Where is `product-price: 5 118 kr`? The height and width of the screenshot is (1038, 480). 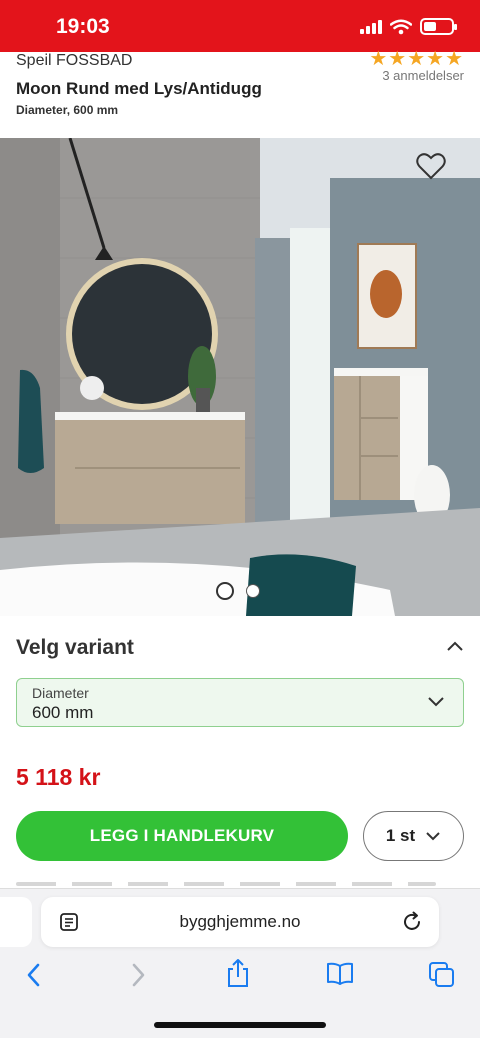 product-price: 5 118 kr is located at coordinates (58, 777).